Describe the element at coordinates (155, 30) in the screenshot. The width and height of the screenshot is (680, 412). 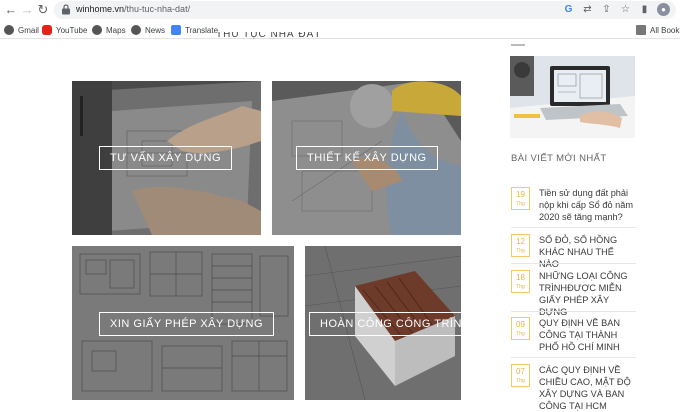
I see `bookmark-label: News` at that location.